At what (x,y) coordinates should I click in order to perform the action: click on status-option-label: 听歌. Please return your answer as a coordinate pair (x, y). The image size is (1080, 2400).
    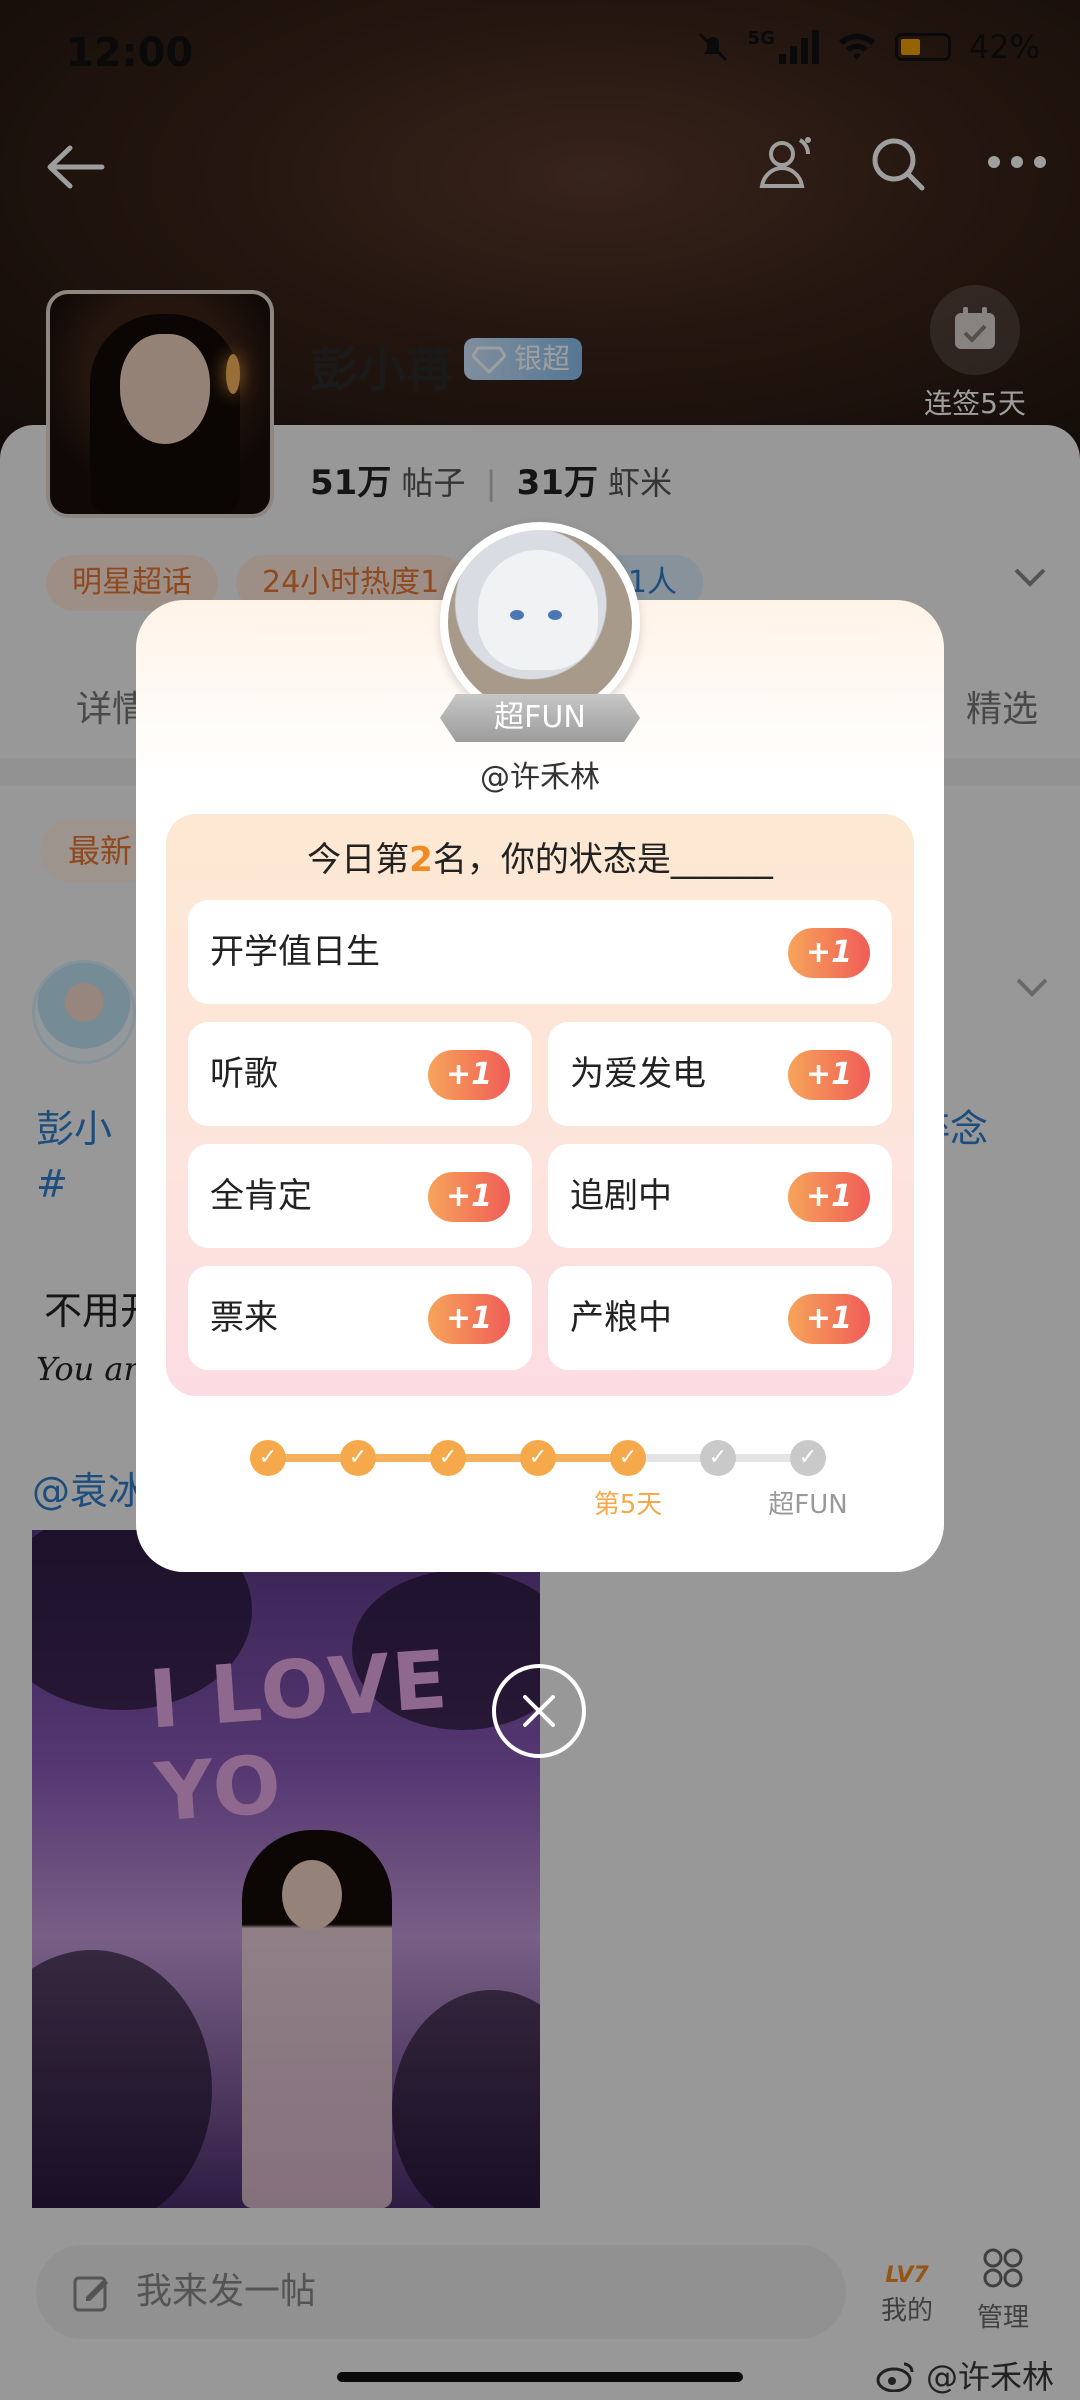
    Looking at the image, I should click on (244, 1074).